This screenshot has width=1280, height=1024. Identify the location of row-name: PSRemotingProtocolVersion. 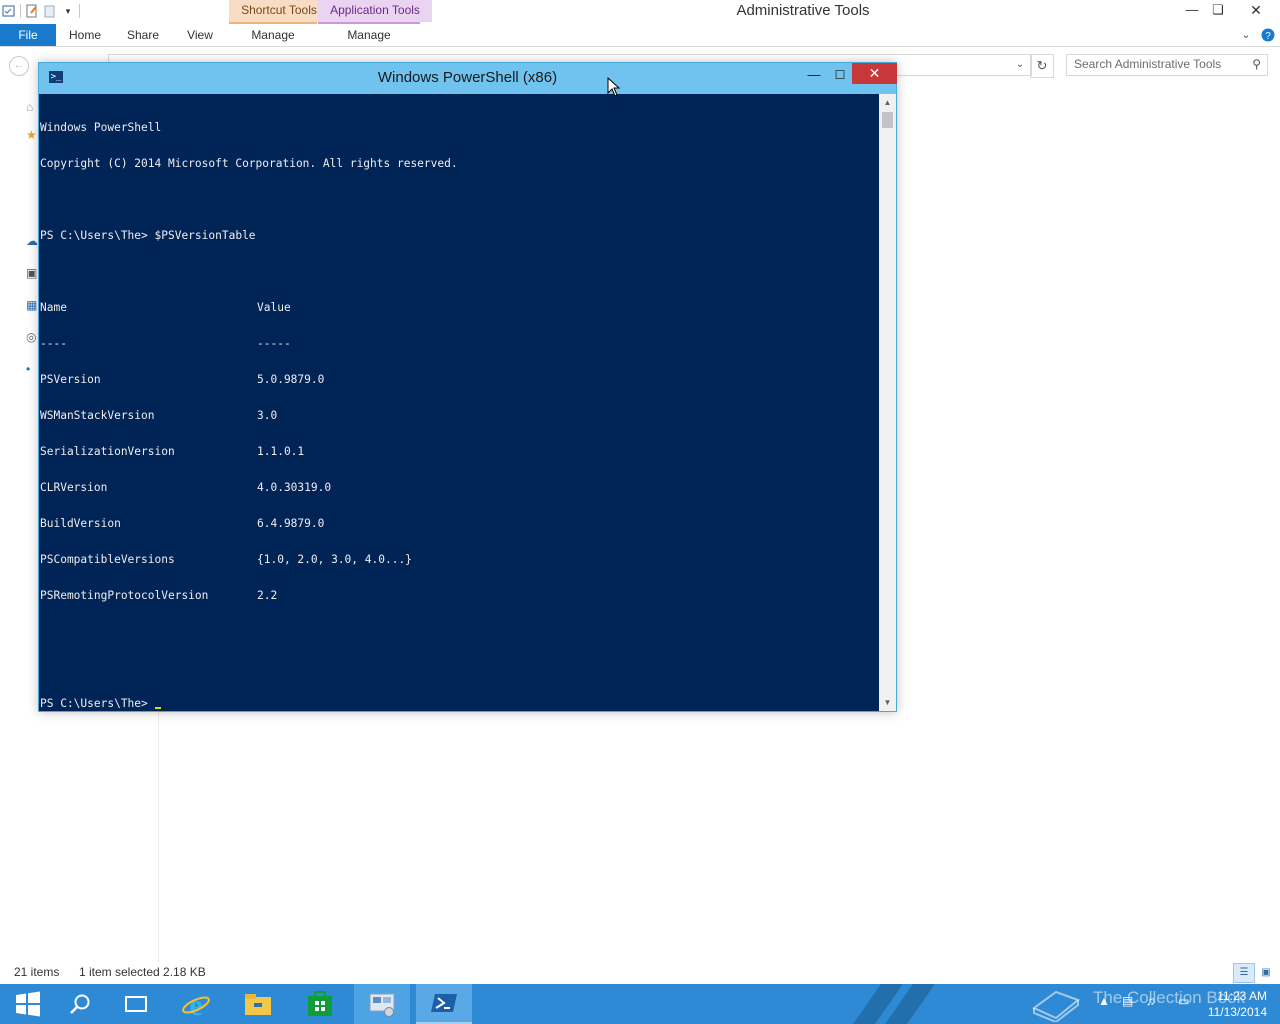
(124, 595).